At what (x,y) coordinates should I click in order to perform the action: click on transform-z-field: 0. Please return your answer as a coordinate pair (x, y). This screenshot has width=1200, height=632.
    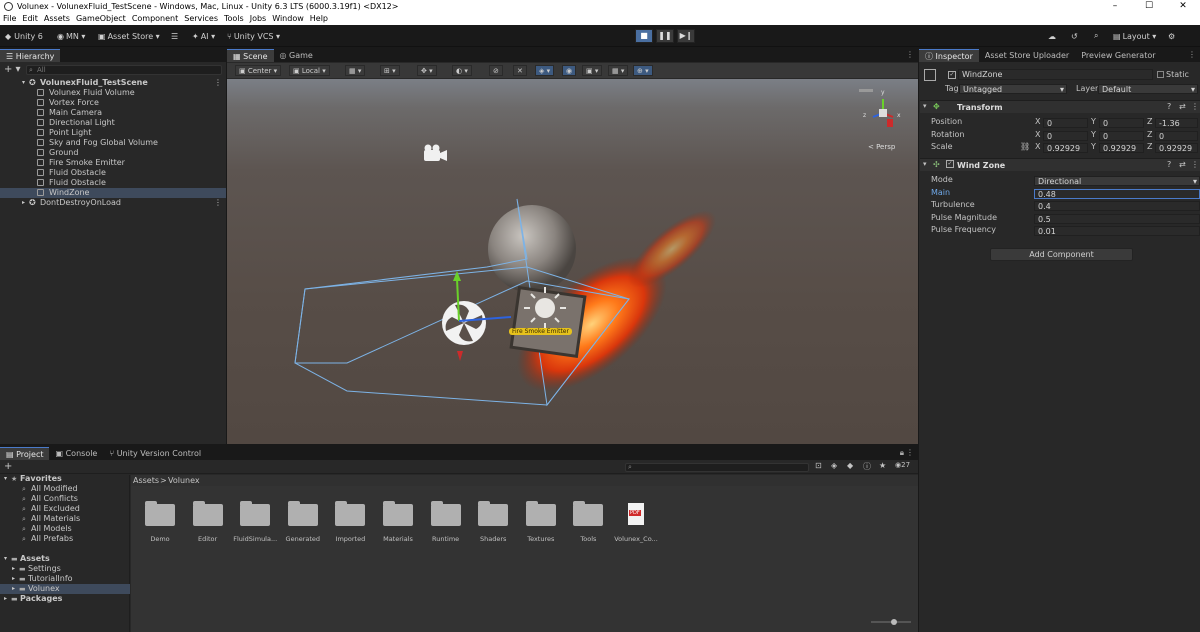
    Looking at the image, I should click on (1176, 135).